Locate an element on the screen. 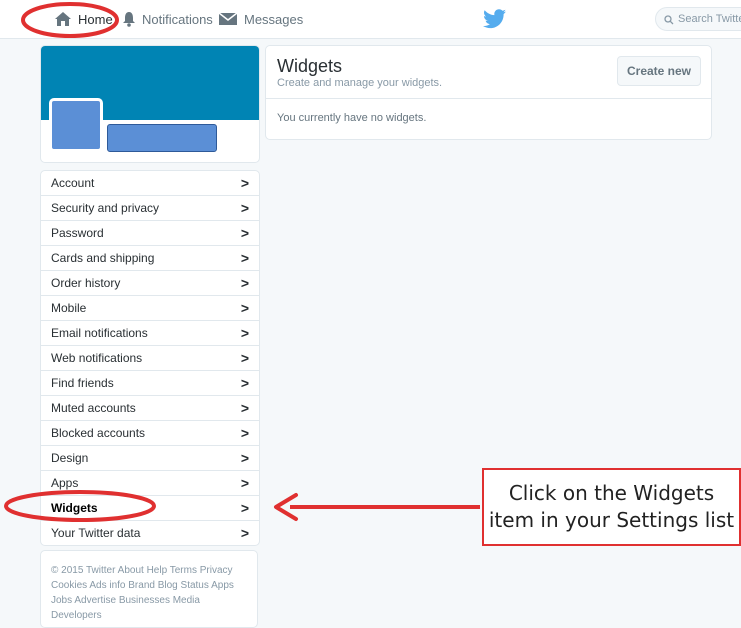 The width and height of the screenshot is (741, 628). settings-item-label: Email notifications is located at coordinates (99, 333).